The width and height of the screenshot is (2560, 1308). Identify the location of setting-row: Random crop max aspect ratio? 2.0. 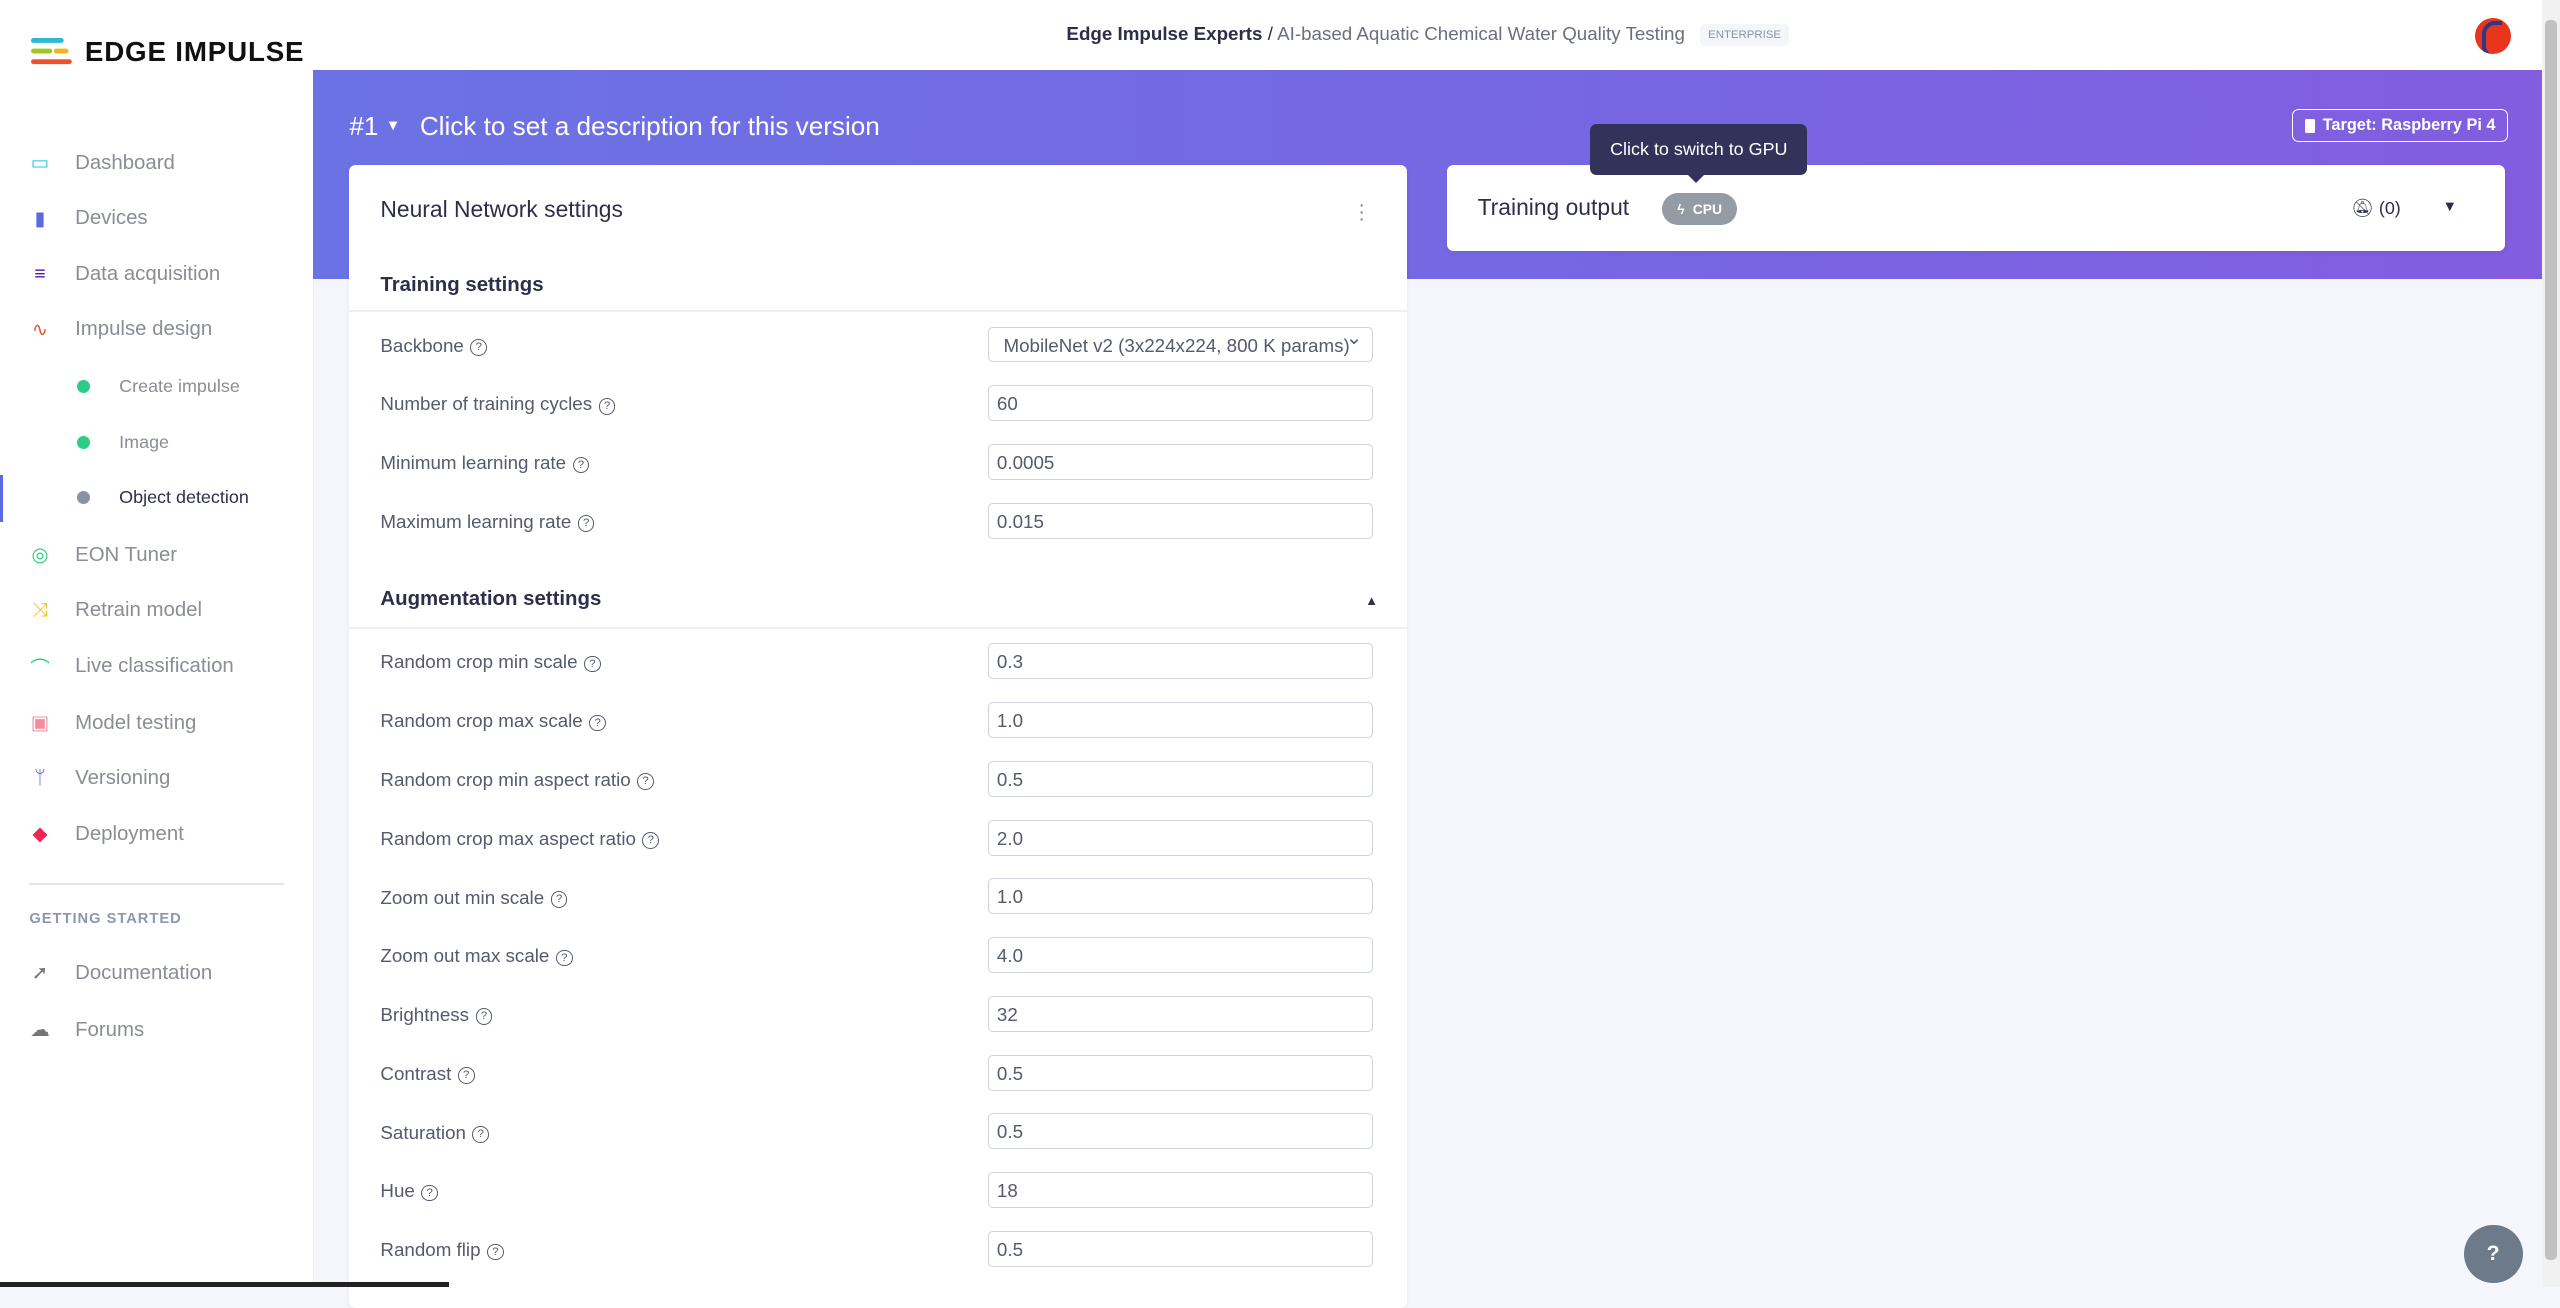
(878, 839).